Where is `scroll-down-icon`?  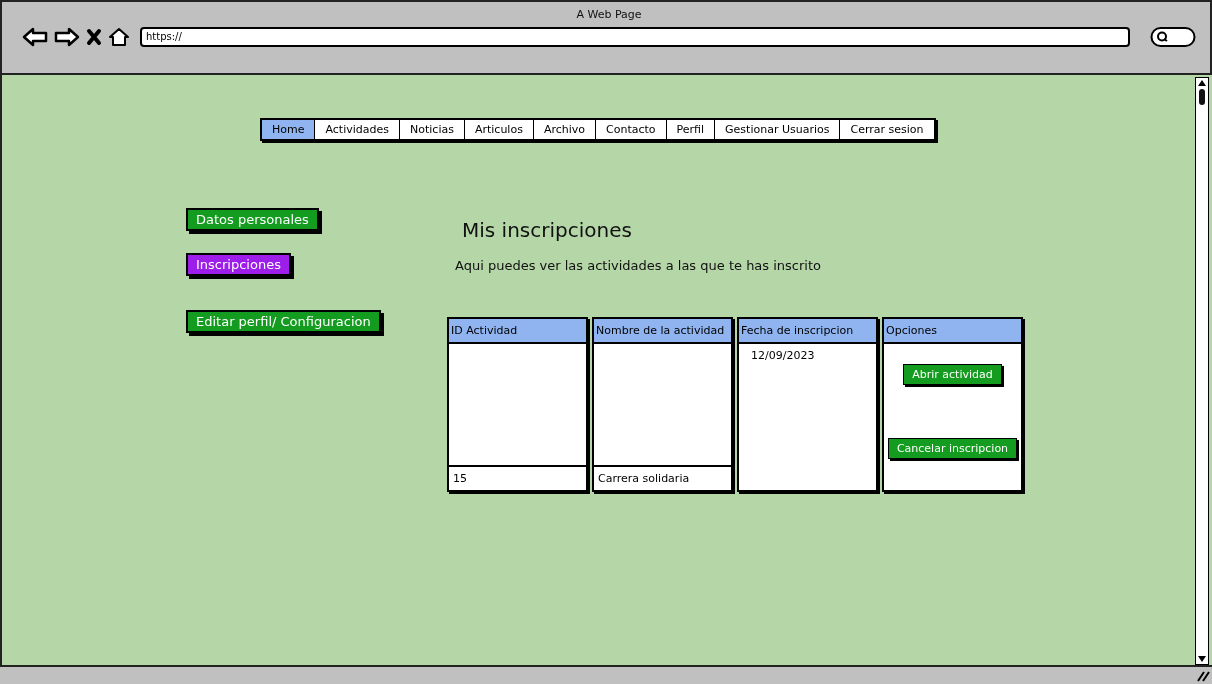
scroll-down-icon is located at coordinates (1202, 659).